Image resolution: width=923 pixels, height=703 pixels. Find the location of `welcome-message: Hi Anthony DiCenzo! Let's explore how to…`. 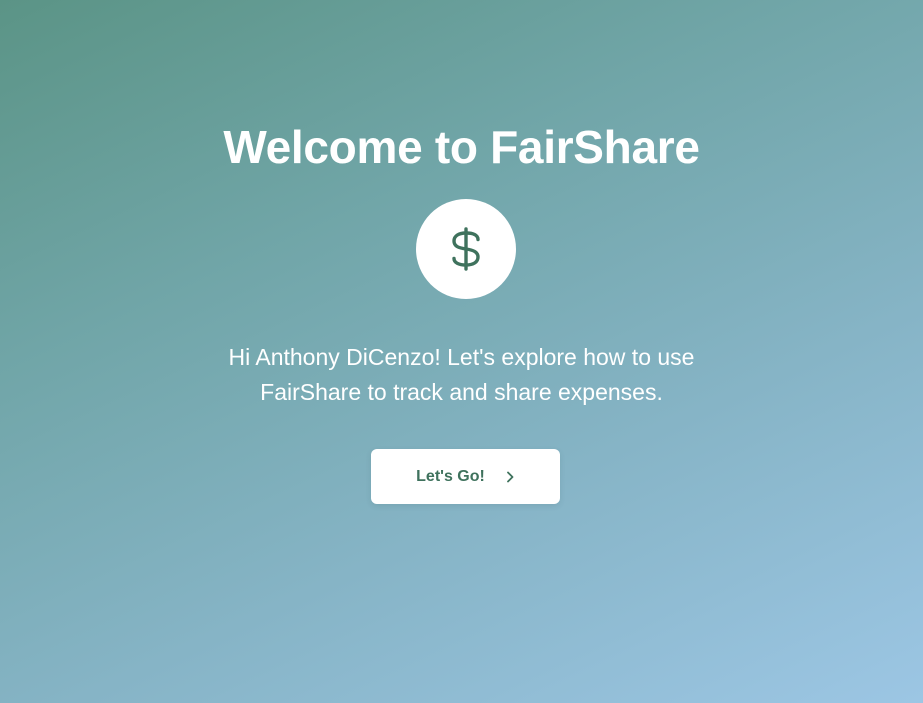

welcome-message: Hi Anthony DiCenzo! Let's explore how to… is located at coordinates (461, 374).